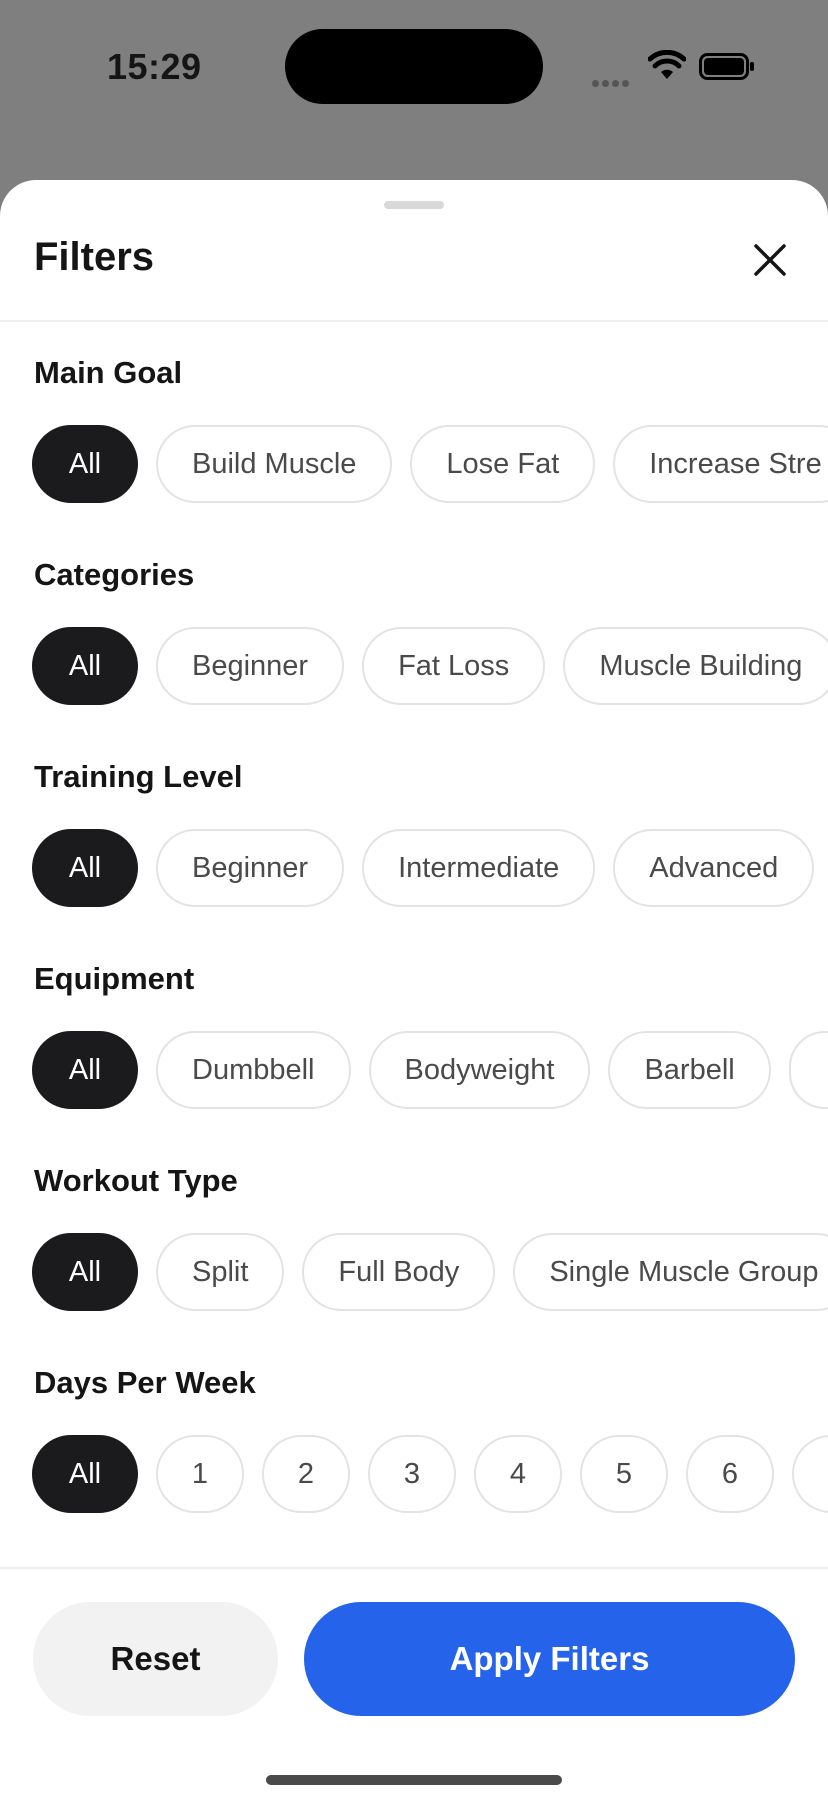 This screenshot has width=828, height=1800. Describe the element at coordinates (670, 1272) in the screenshot. I see `filter-chip: Single Muscle Group` at that location.